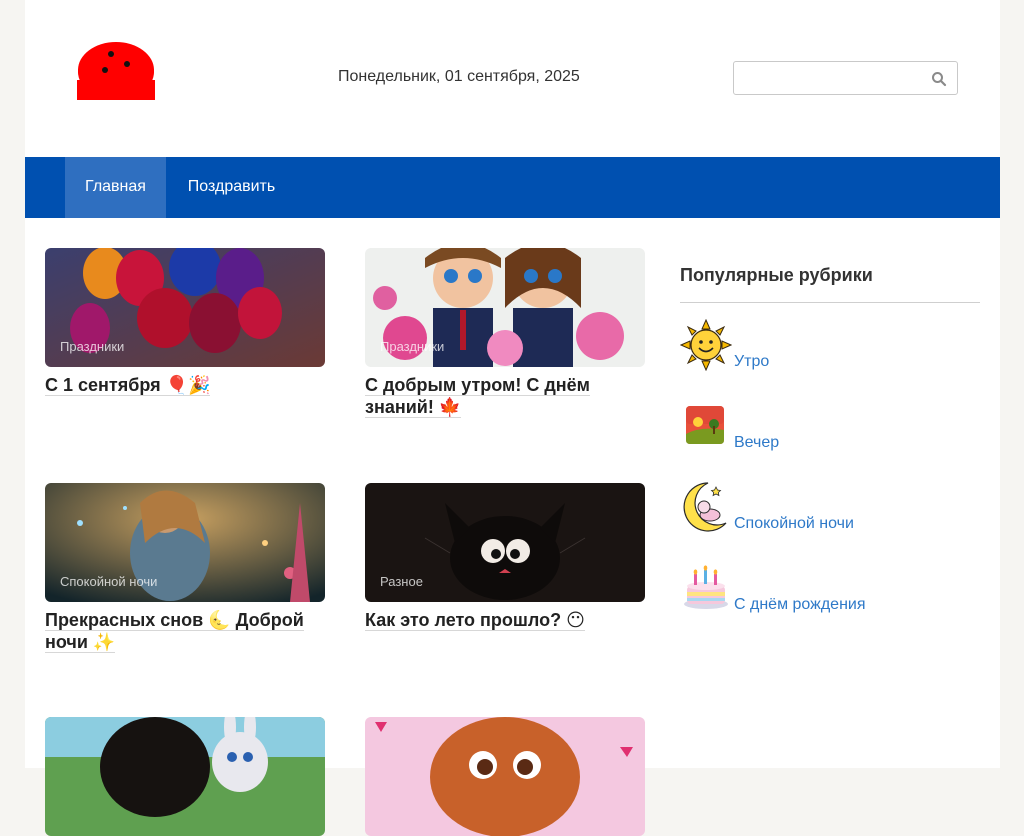 Image resolution: width=1024 pixels, height=836 pixels. I want to click on post-thumbnail: Спокойной ночи, so click(185, 542).